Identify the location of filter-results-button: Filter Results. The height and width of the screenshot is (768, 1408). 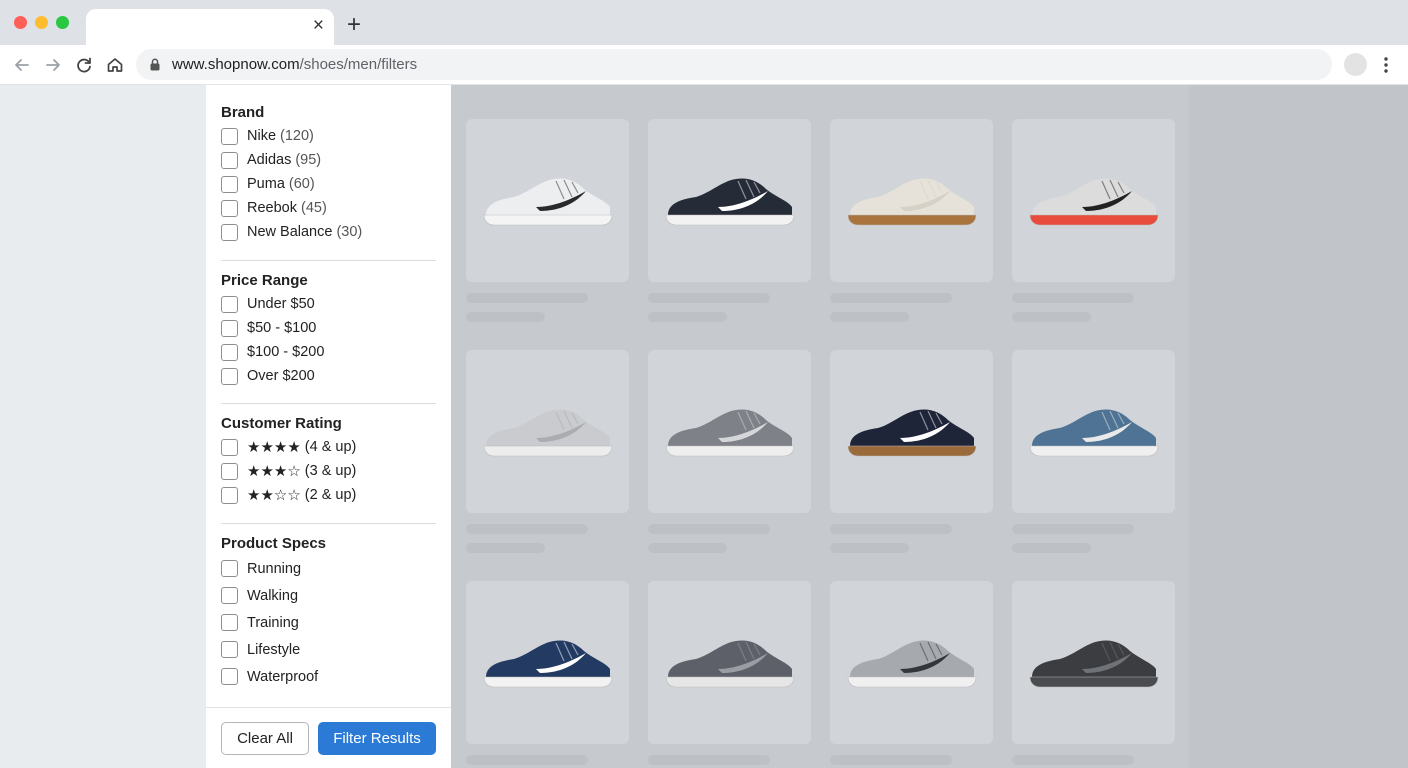
(377, 738).